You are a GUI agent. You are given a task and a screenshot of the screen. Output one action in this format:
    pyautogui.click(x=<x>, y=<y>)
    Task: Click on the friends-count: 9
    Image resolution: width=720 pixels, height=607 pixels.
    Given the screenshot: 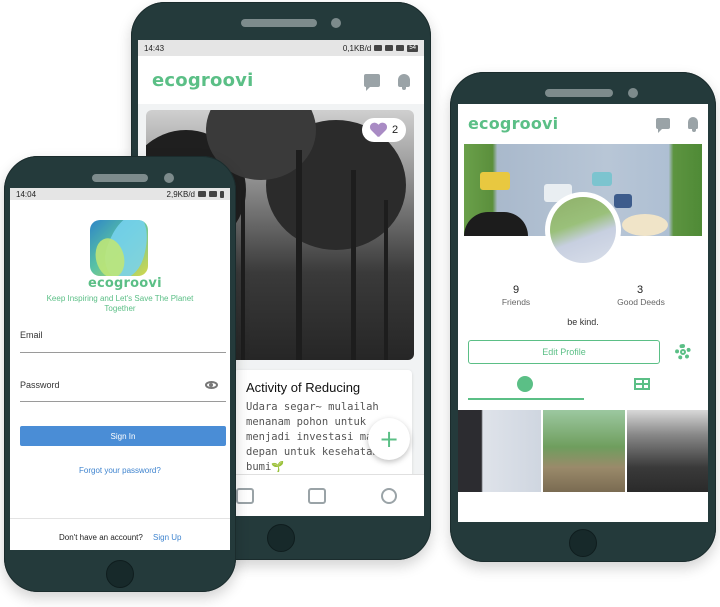 What is the action you would take?
    pyautogui.click(x=516, y=290)
    